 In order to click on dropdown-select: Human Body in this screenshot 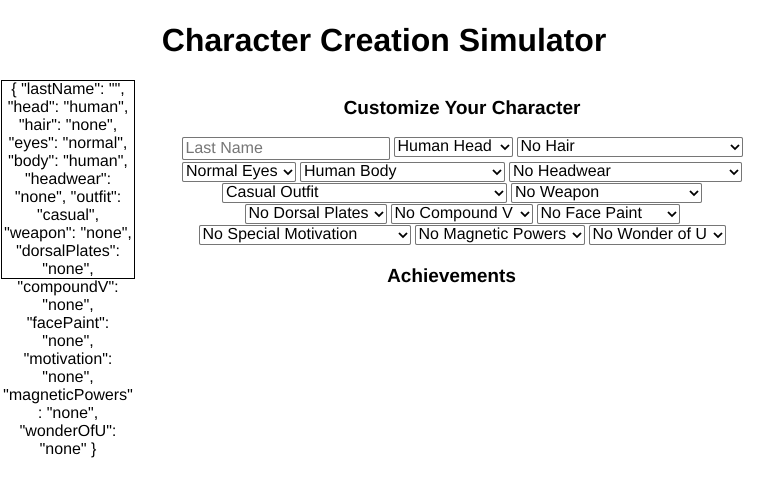, I will do `click(402, 172)`.